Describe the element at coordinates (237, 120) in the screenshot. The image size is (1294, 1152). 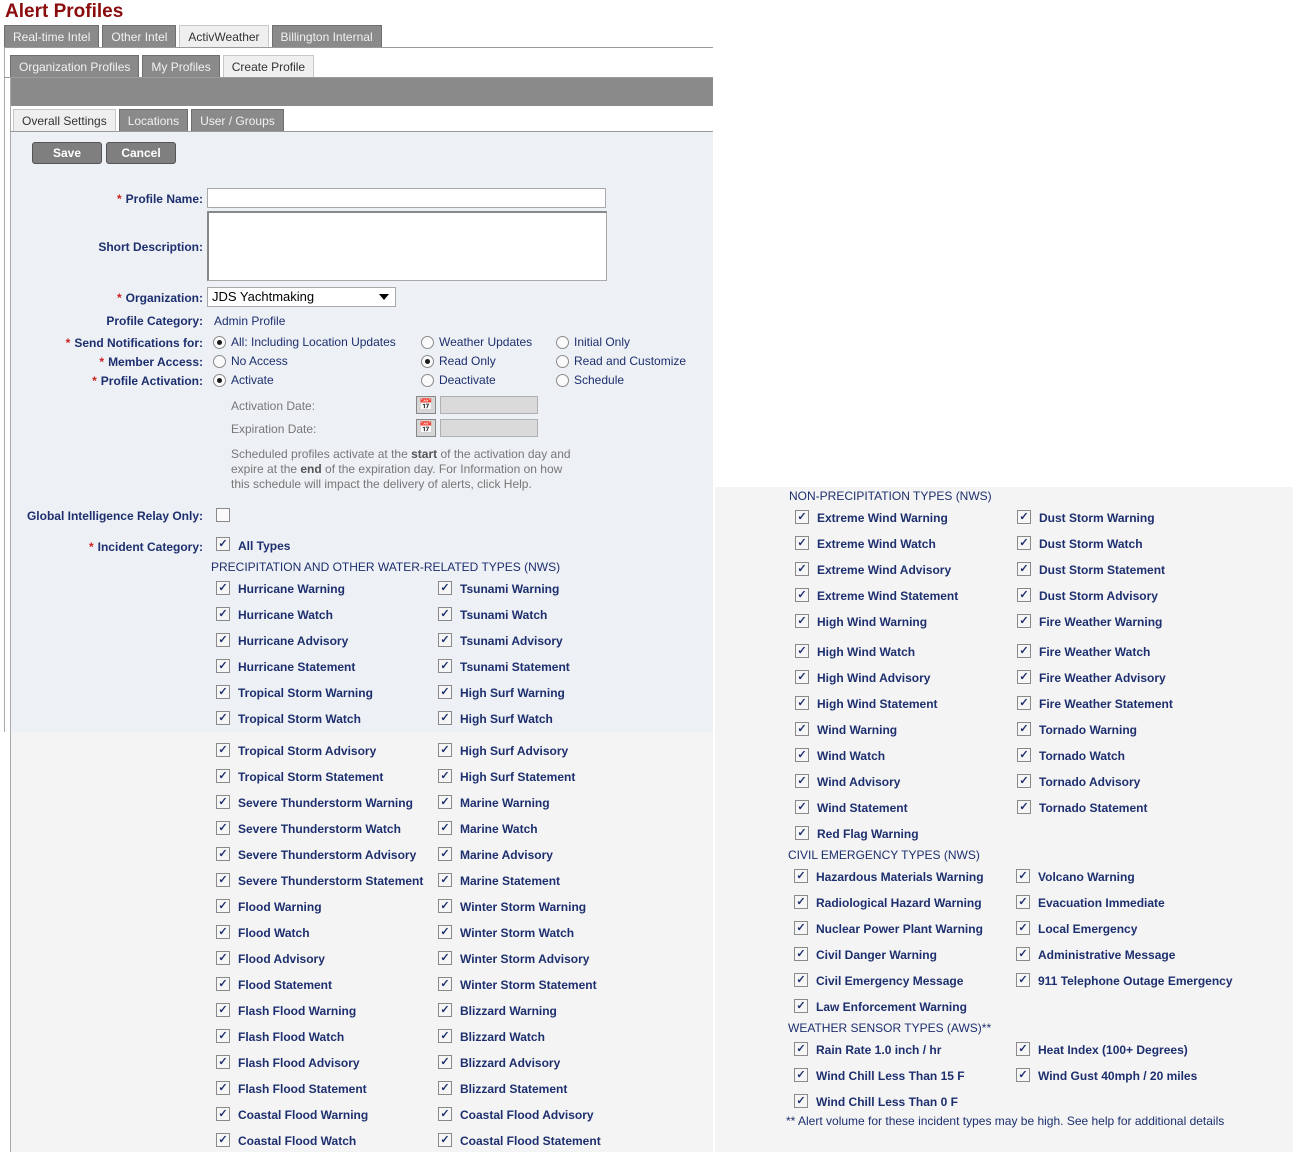
I see `tab-settings-2: User / Groups` at that location.